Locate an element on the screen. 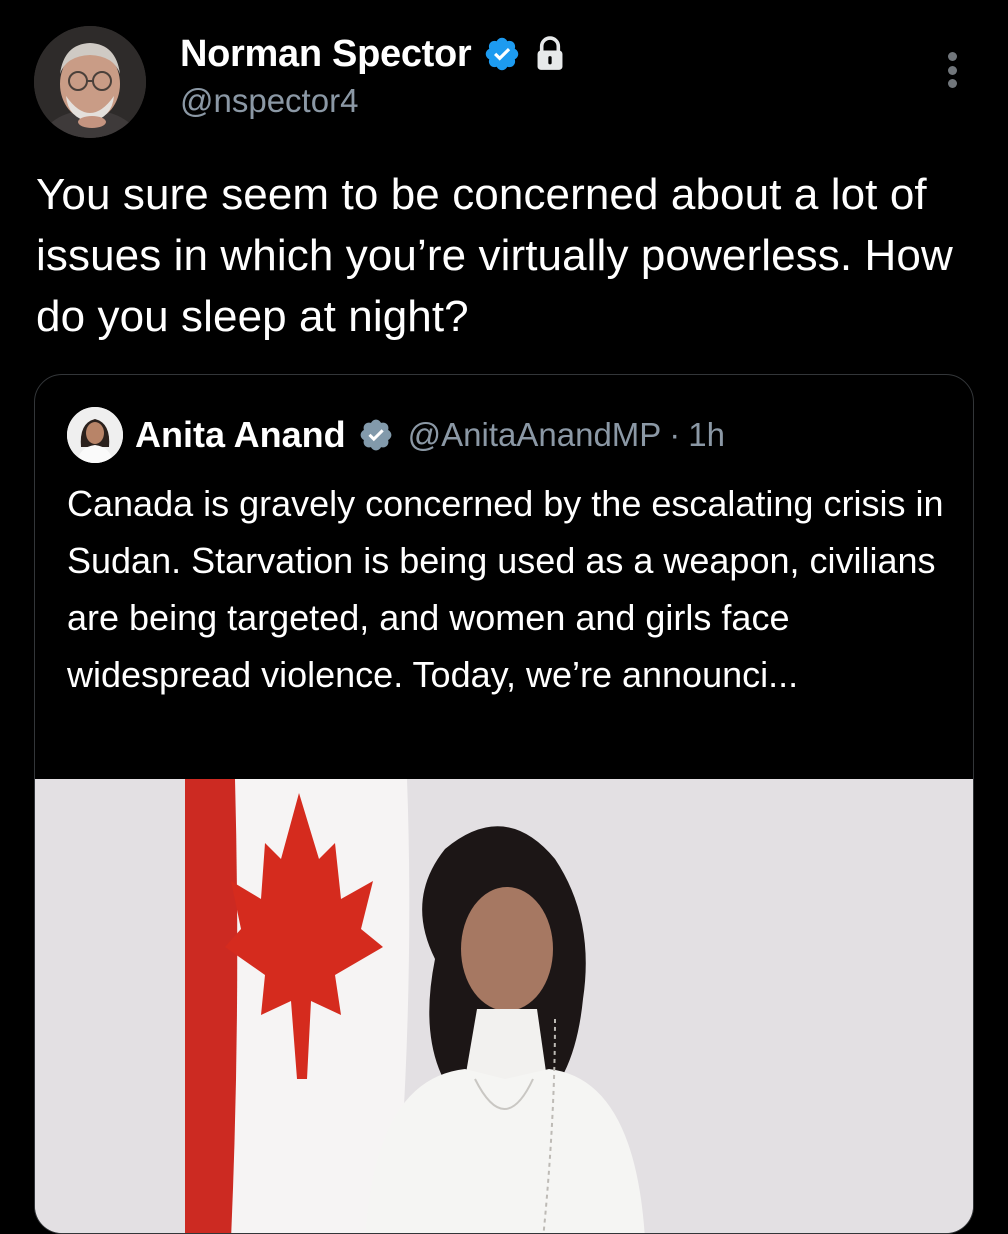 The image size is (1008, 1234). quoted-author-handle: @AnitaAnandMP is located at coordinates (535, 435).